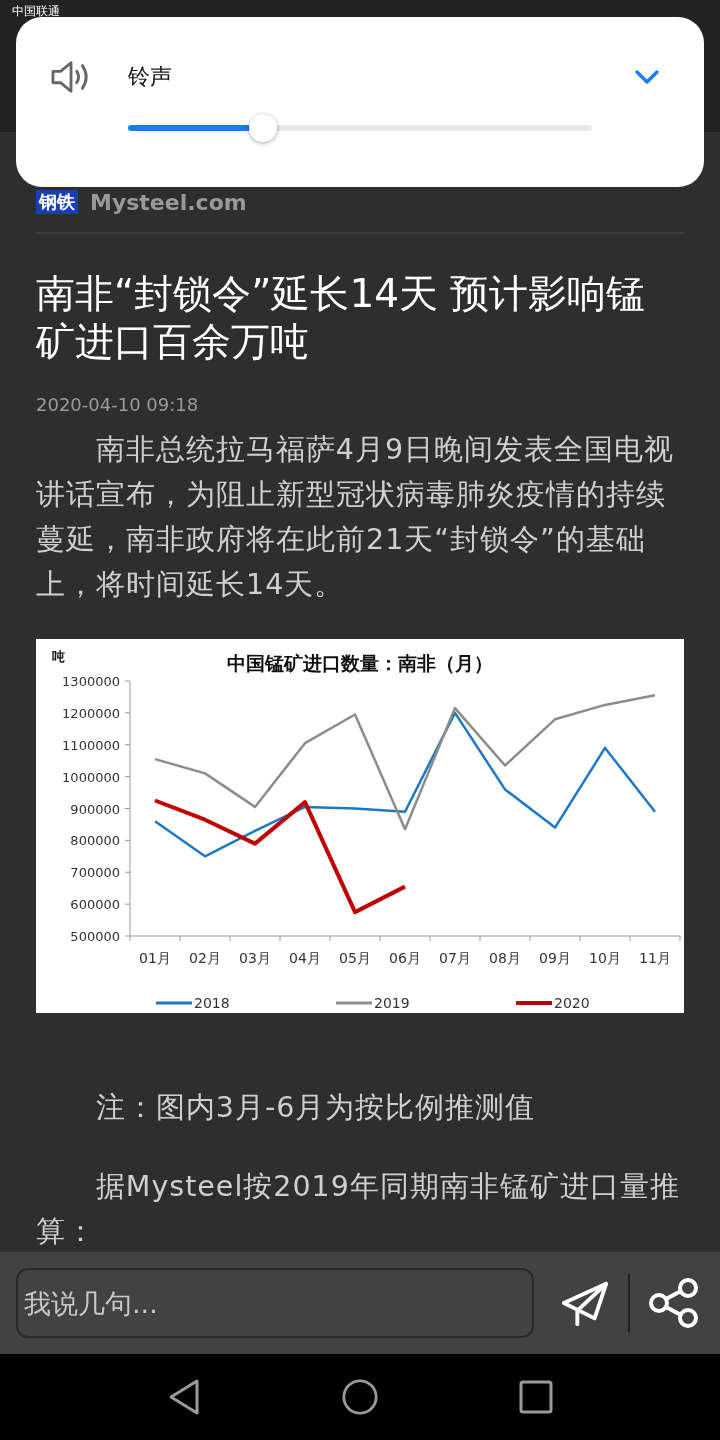  What do you see at coordinates (155, 958) in the screenshot?
I see `x-tick-label: 01月` at bounding box center [155, 958].